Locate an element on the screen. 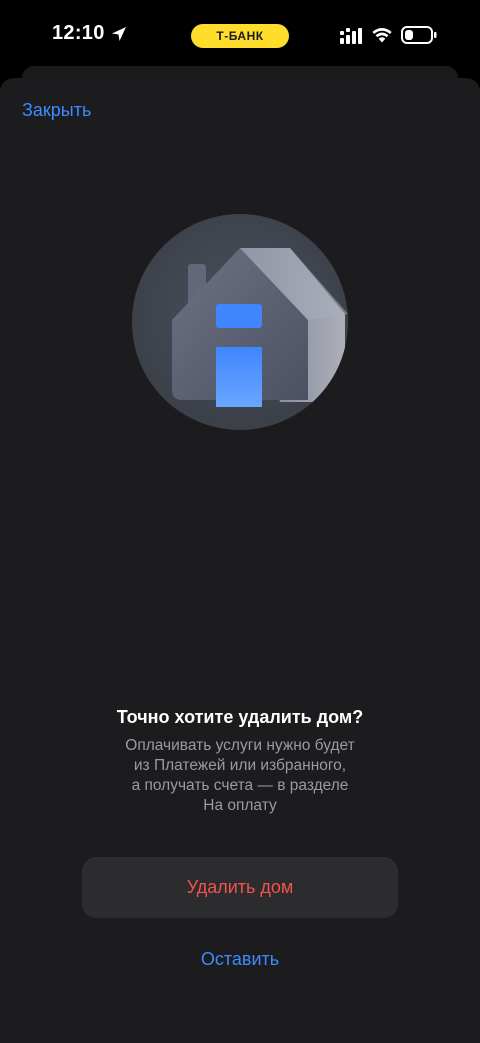  house-icon is located at coordinates (240, 322).